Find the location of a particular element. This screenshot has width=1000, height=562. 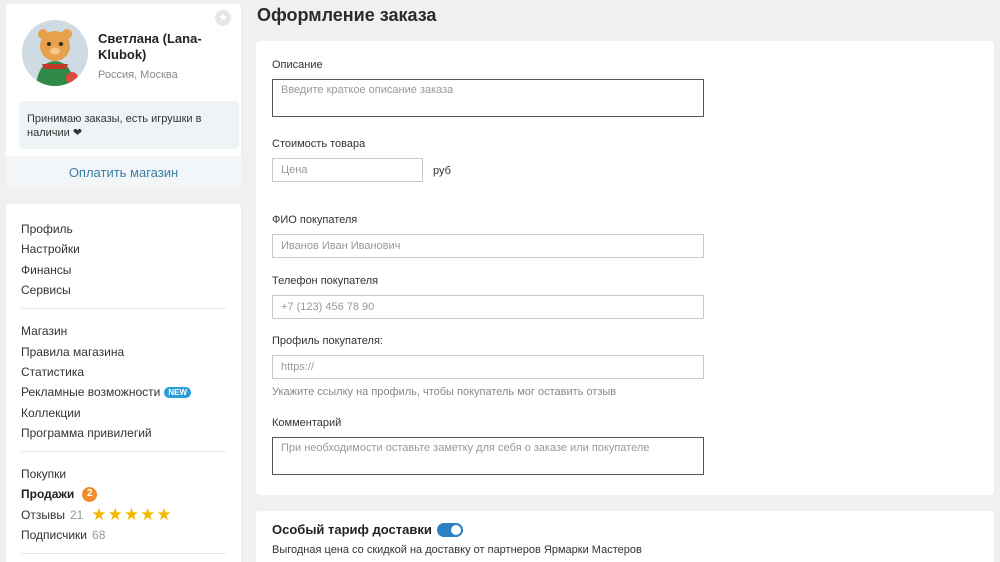

new-badge: NEW is located at coordinates (177, 392).